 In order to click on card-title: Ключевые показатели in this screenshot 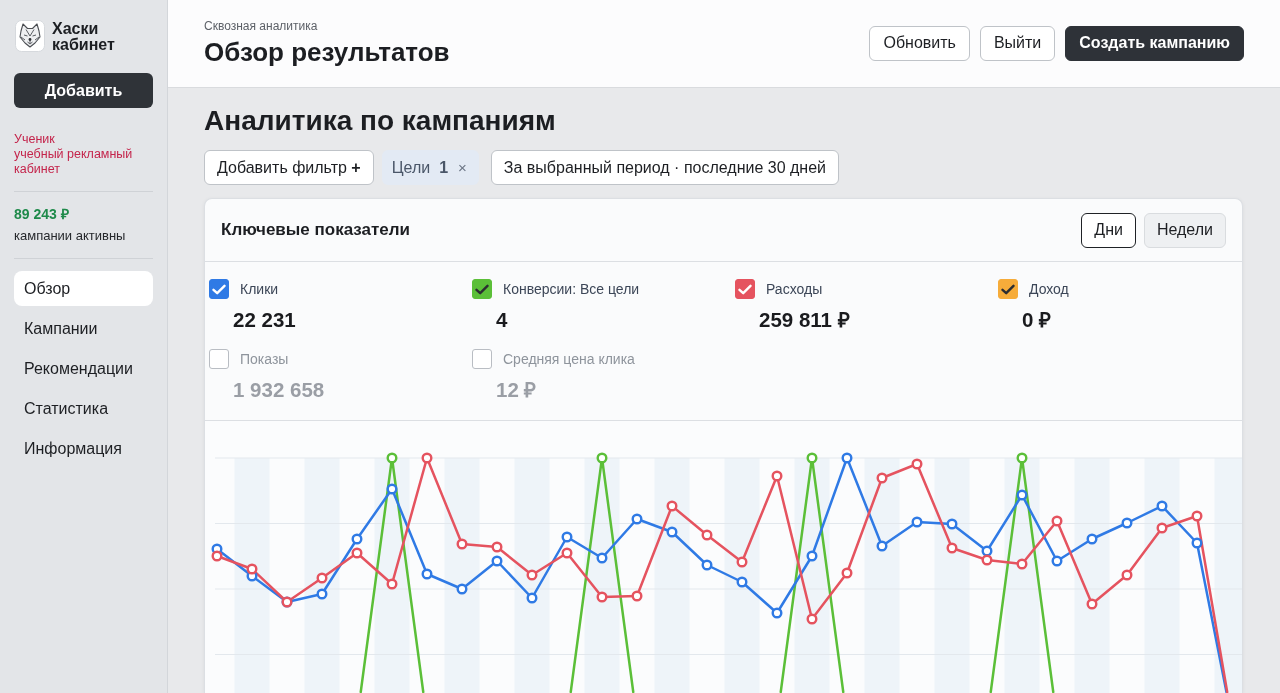, I will do `click(316, 230)`.